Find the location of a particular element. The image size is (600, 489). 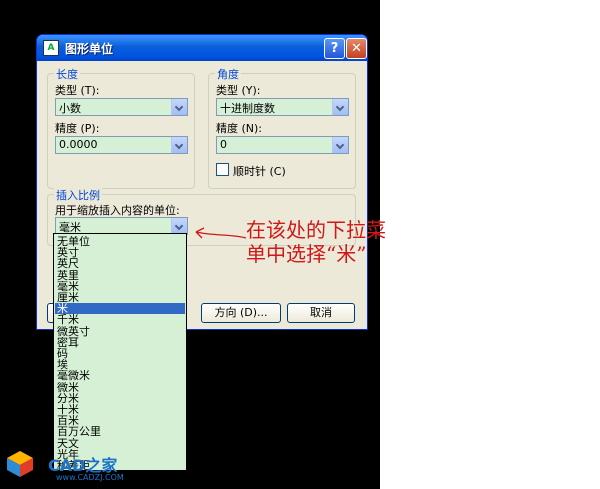

logo-url: www.CADZJ.COM is located at coordinates (90, 477).